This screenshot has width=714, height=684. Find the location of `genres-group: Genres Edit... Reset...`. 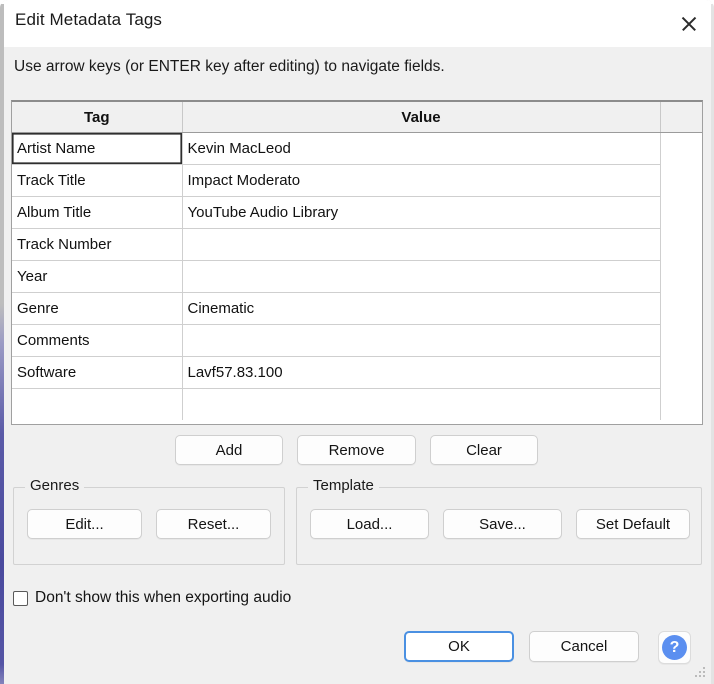

genres-group: Genres Edit... Reset... is located at coordinates (149, 521).